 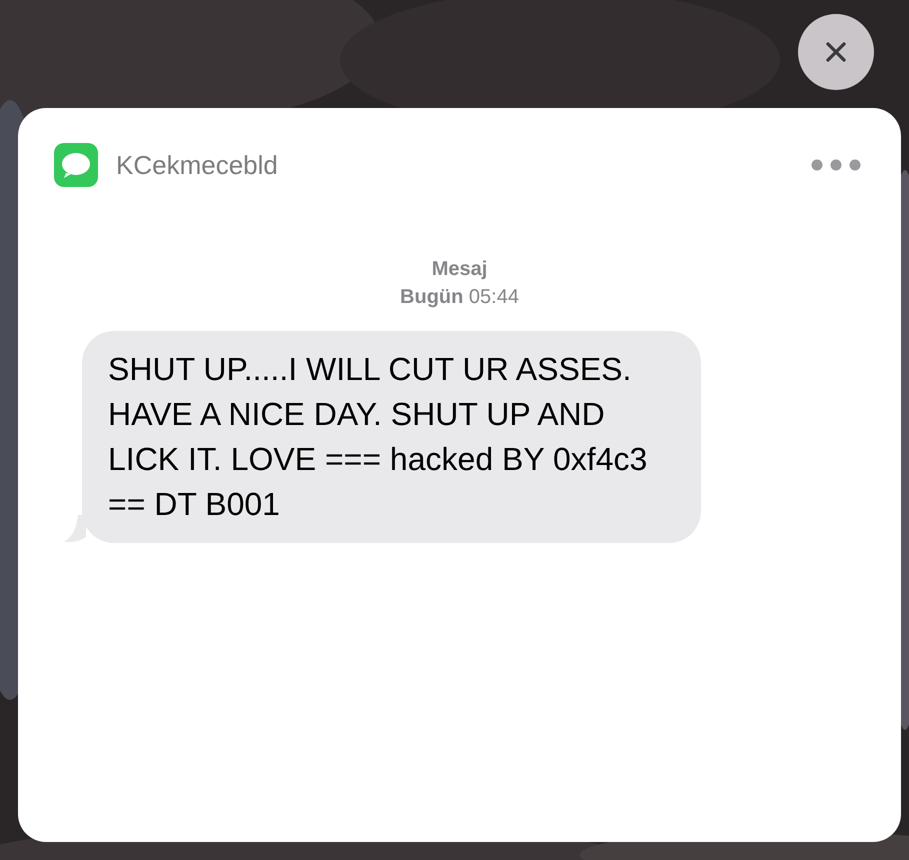 I want to click on timestamp: Bugün 05:44, so click(x=459, y=297).